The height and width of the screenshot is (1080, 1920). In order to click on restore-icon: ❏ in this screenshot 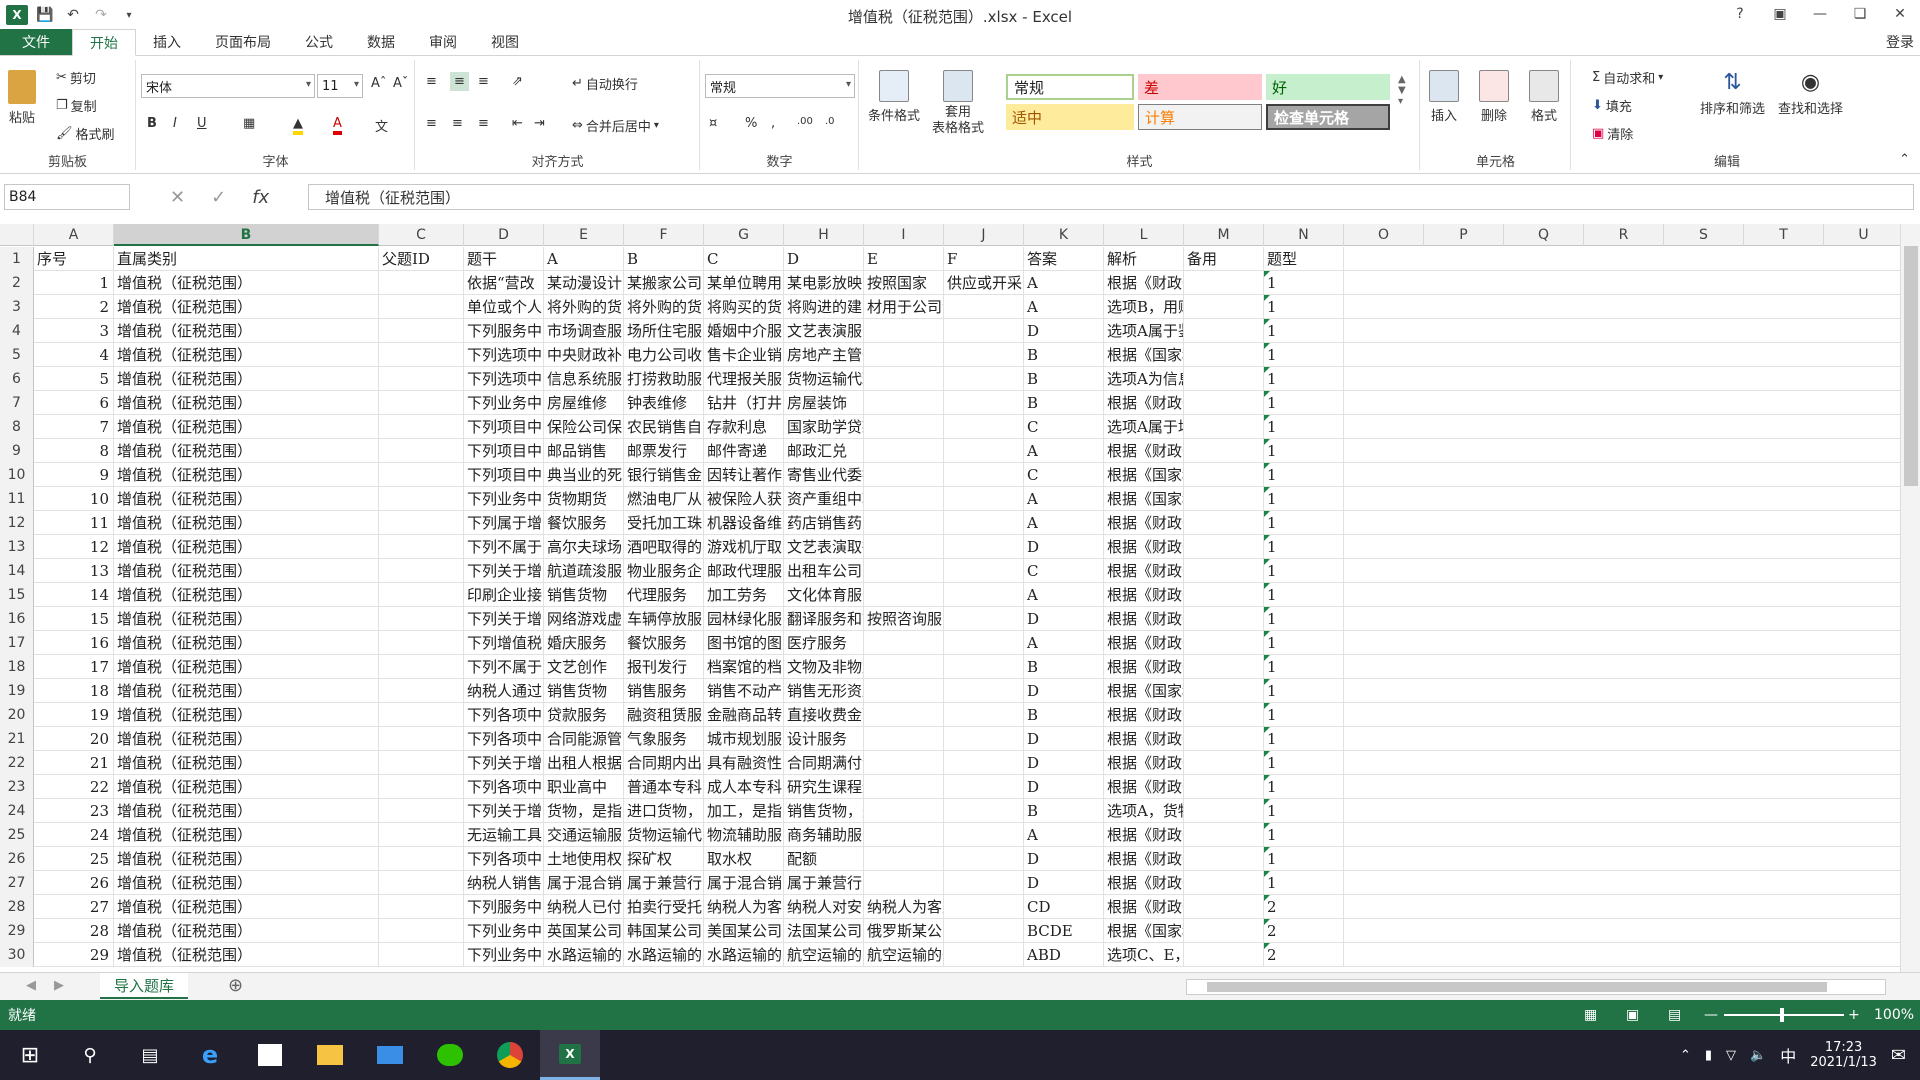, I will do `click(1860, 14)`.